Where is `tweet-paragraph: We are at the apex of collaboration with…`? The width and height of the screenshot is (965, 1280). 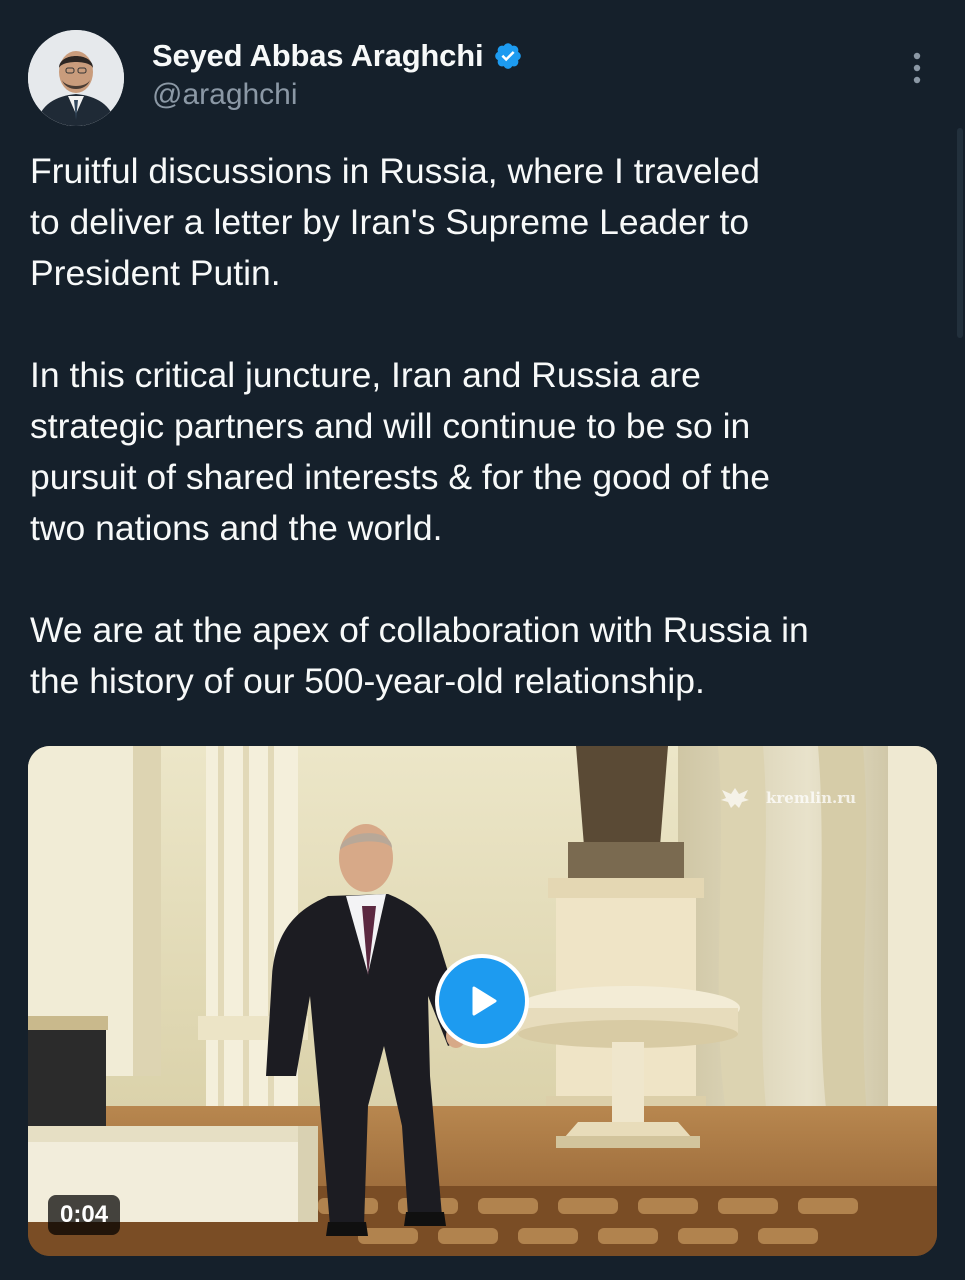
tweet-paragraph: We are at the apex of collaboration with… is located at coordinates (419, 655).